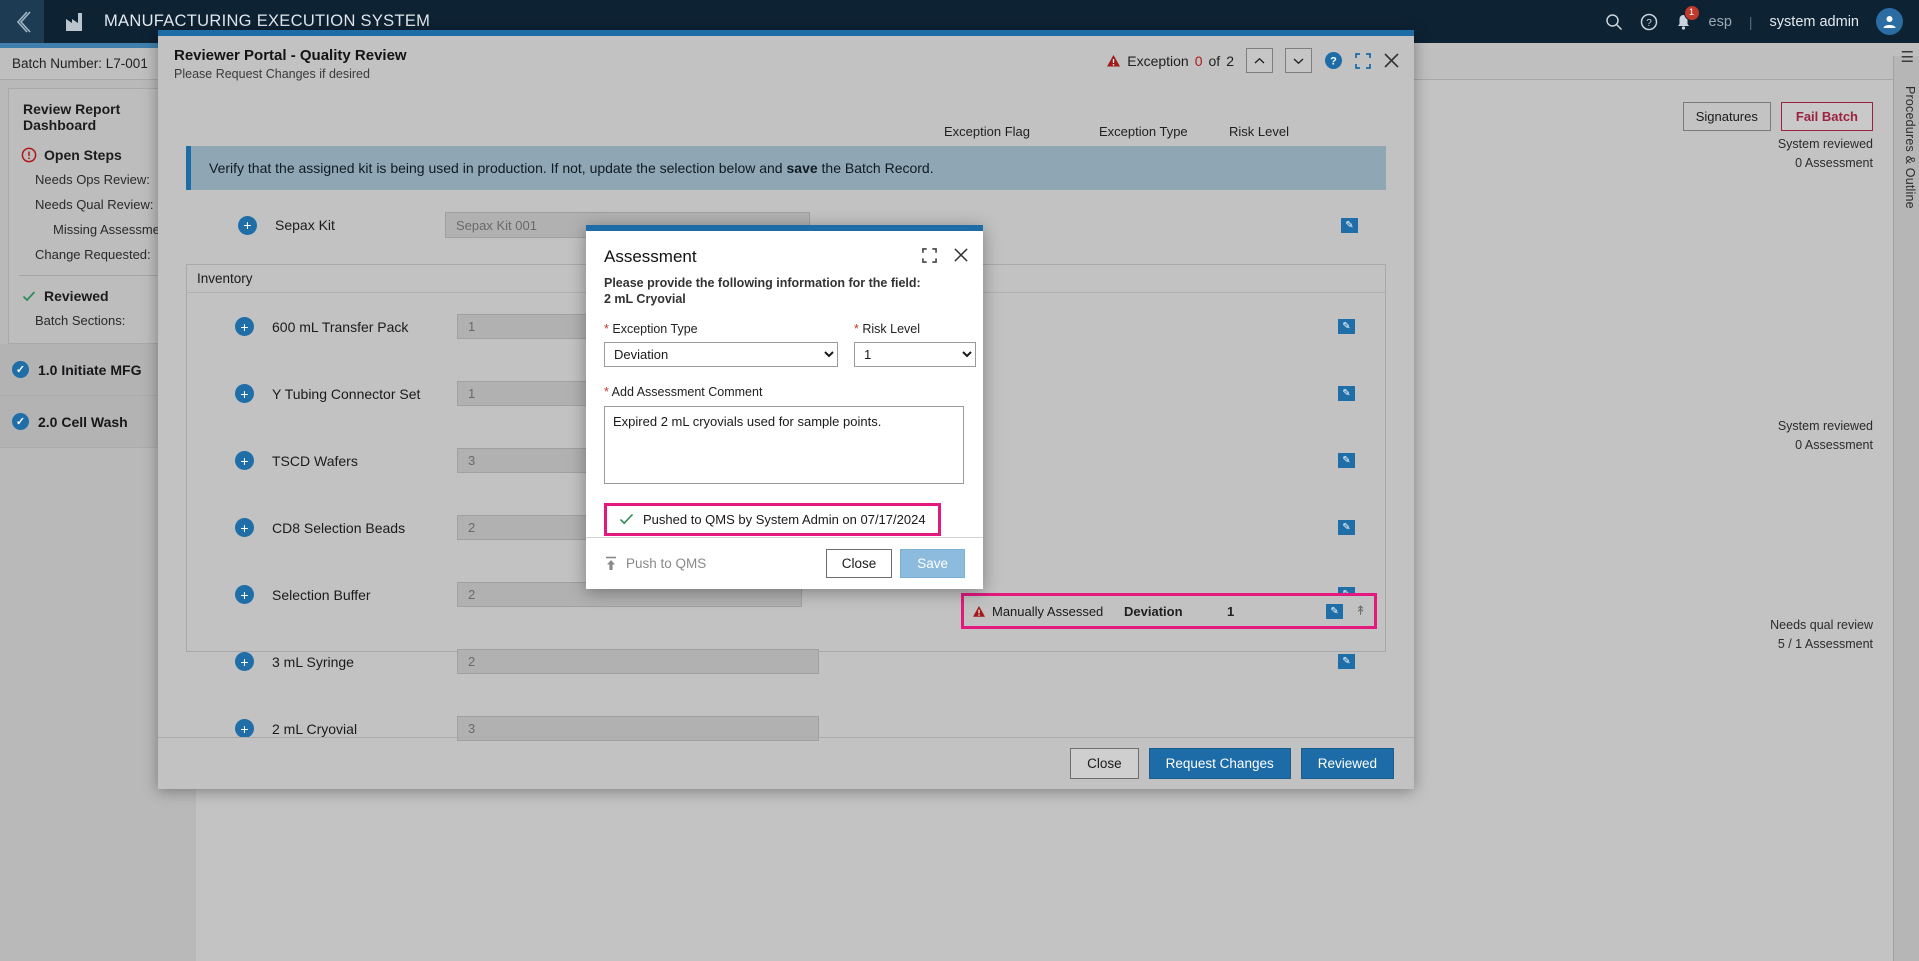 The image size is (1919, 961). I want to click on push-to-qms-label: Push to QMS, so click(666, 563).